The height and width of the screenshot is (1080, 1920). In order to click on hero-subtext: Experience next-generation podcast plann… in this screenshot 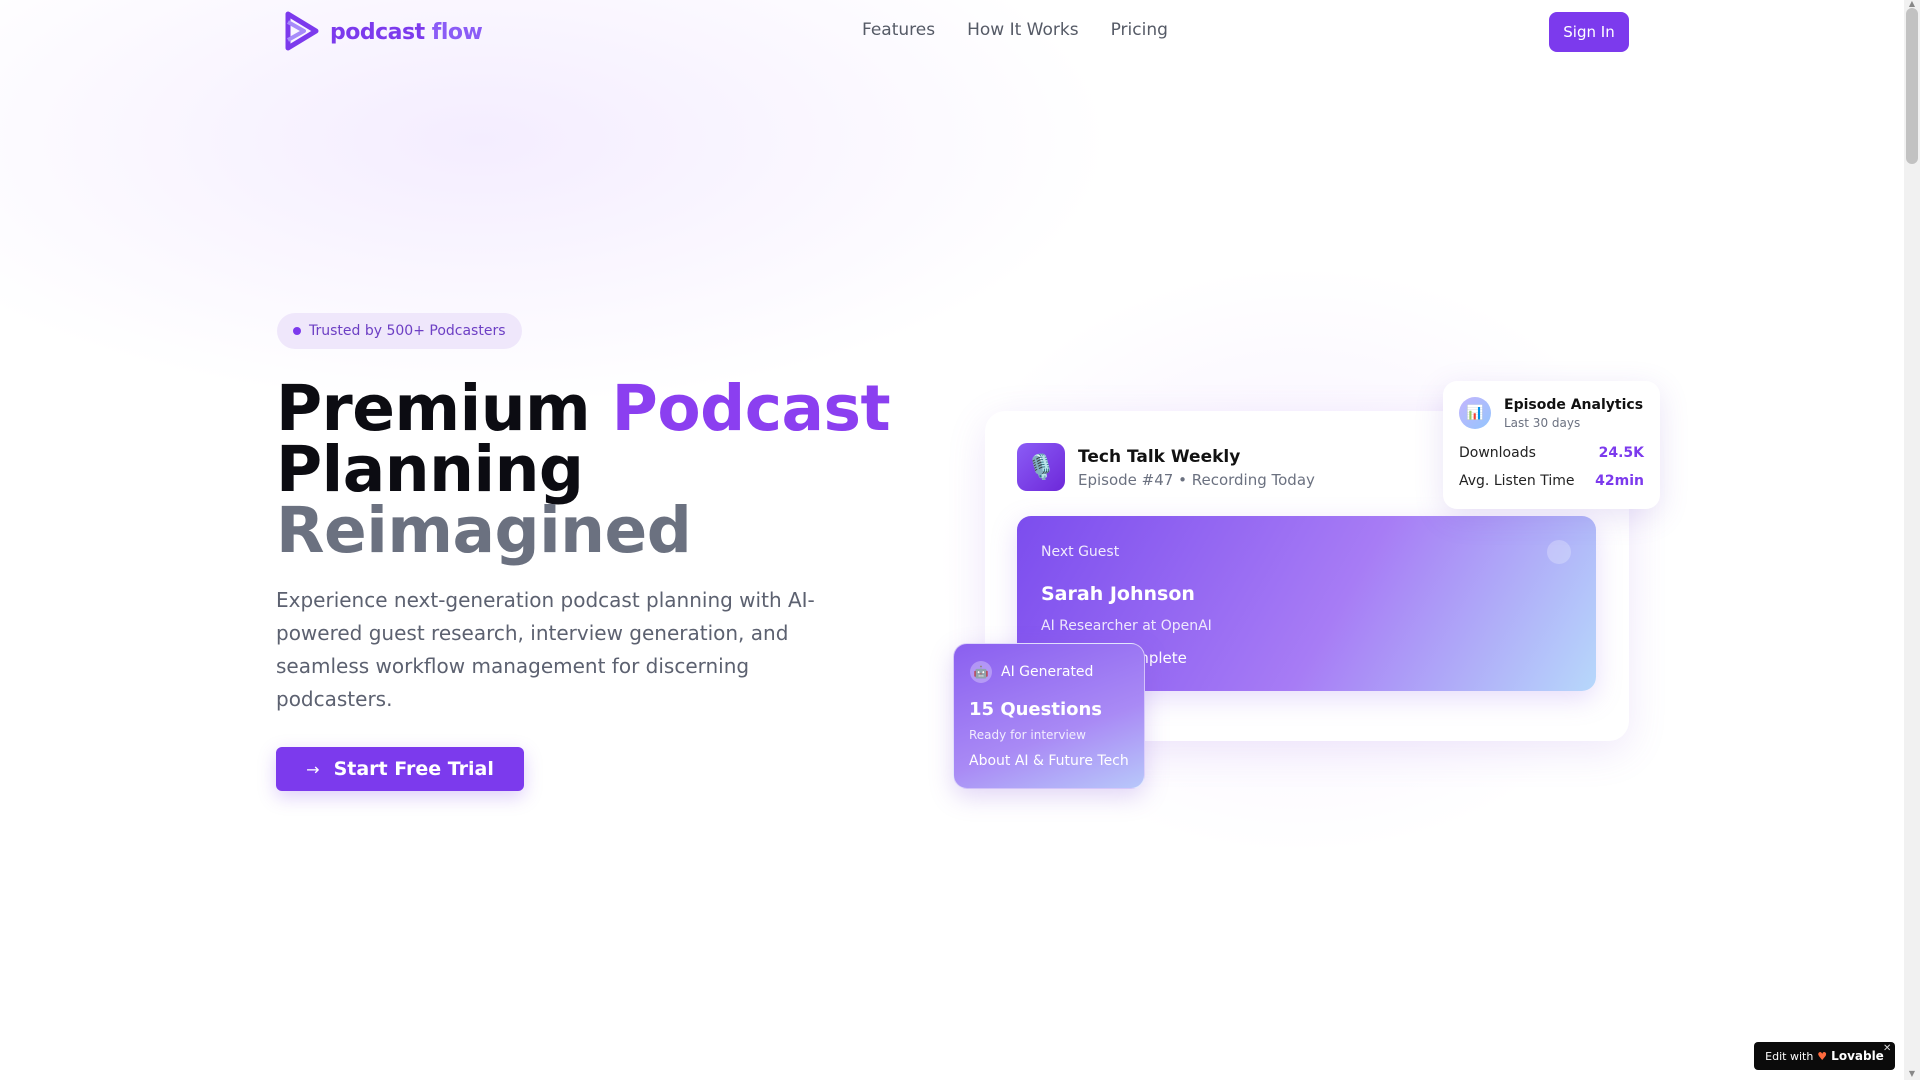, I will do `click(545, 649)`.